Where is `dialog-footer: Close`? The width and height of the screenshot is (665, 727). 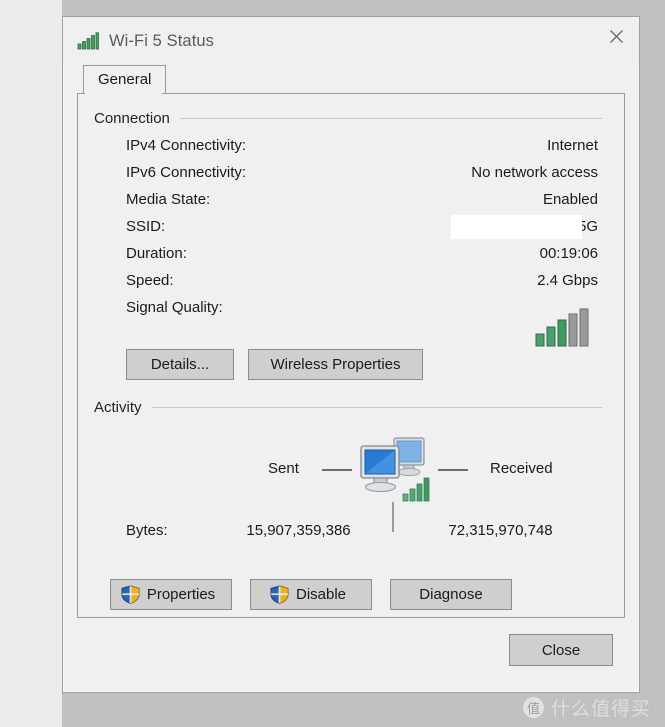 dialog-footer: Close is located at coordinates (351, 654).